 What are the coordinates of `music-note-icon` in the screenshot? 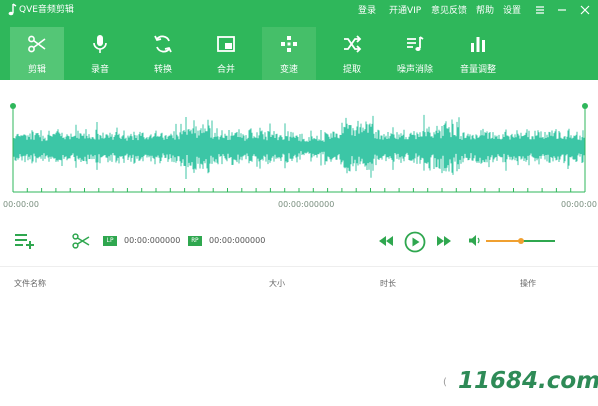 It's located at (12, 9).